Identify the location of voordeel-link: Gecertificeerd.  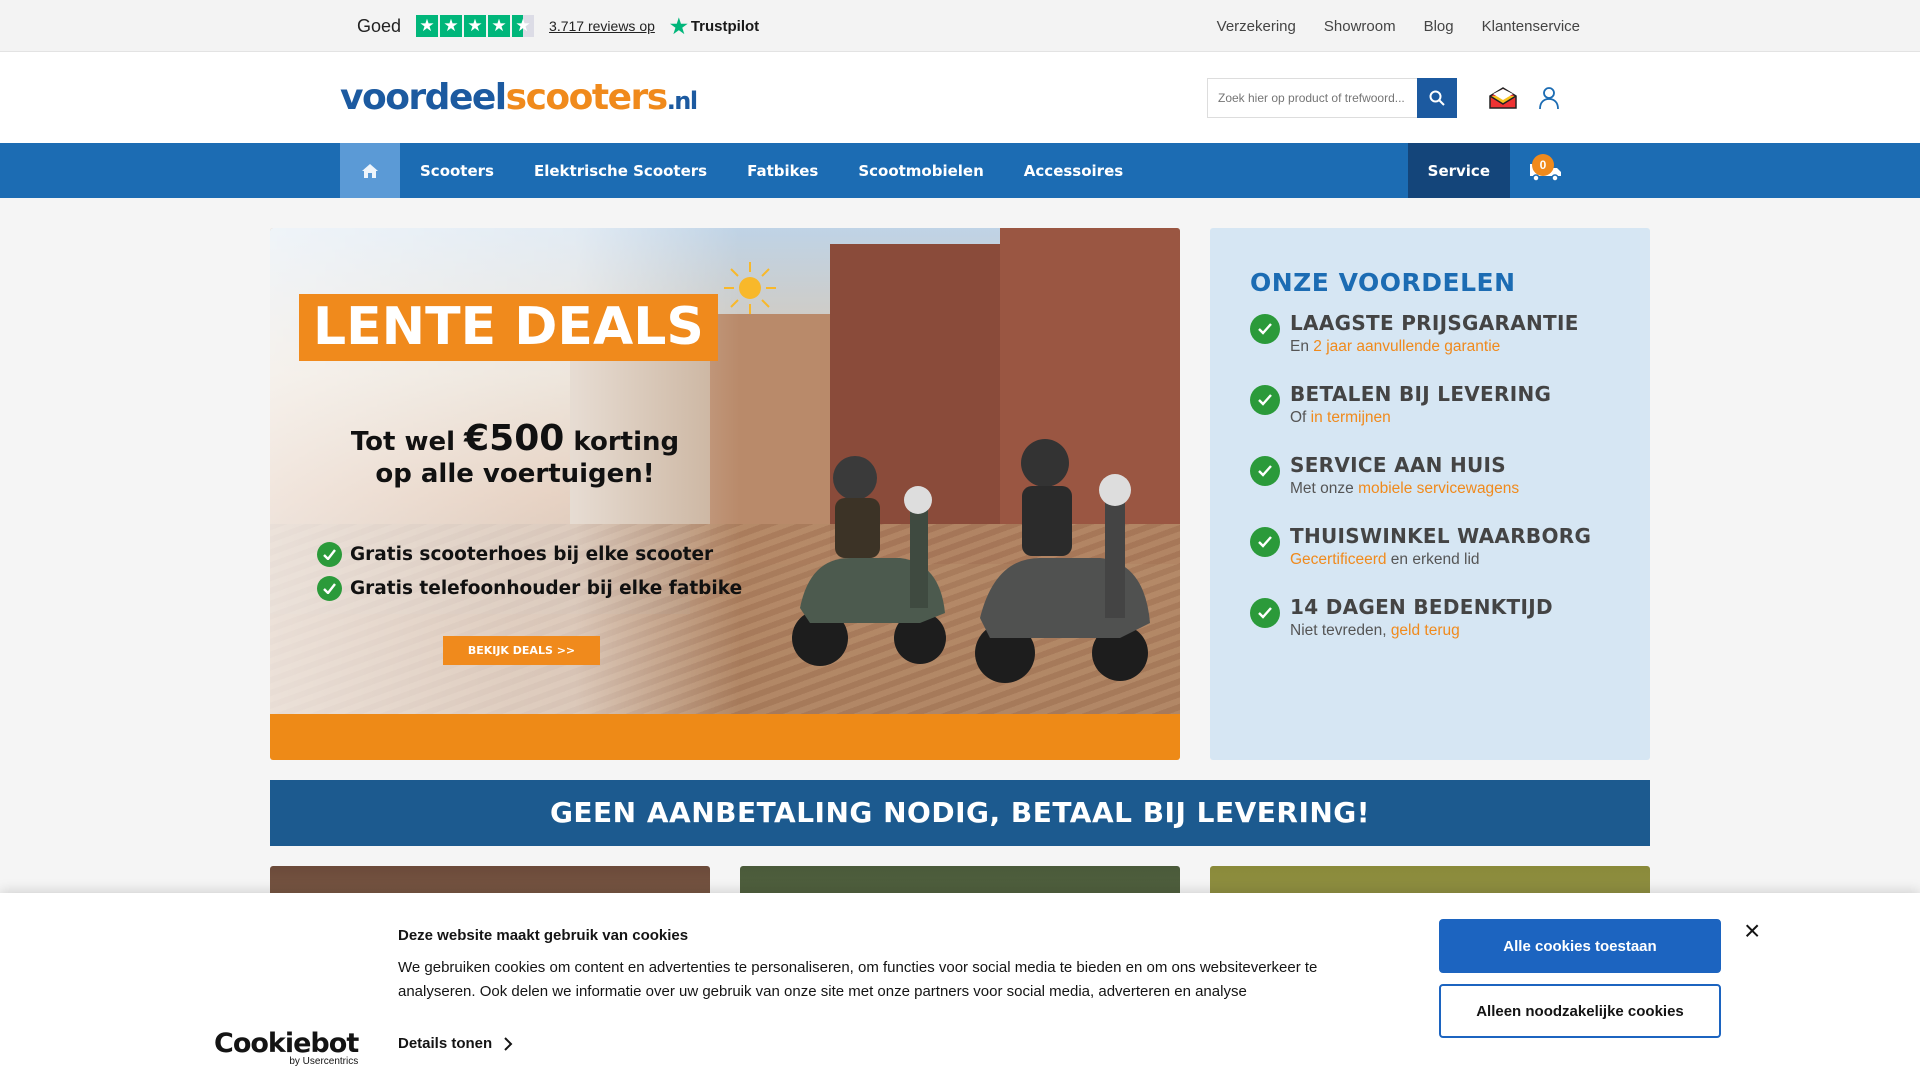
(1338, 559).